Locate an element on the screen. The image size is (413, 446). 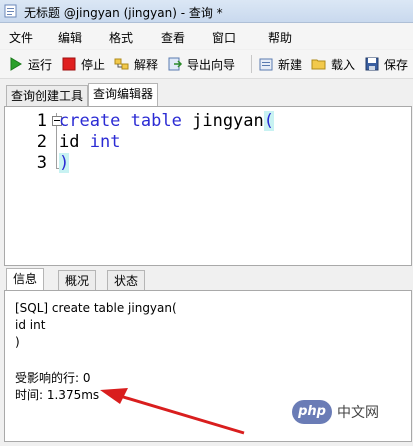
save-label: 保存 is located at coordinates (396, 64).